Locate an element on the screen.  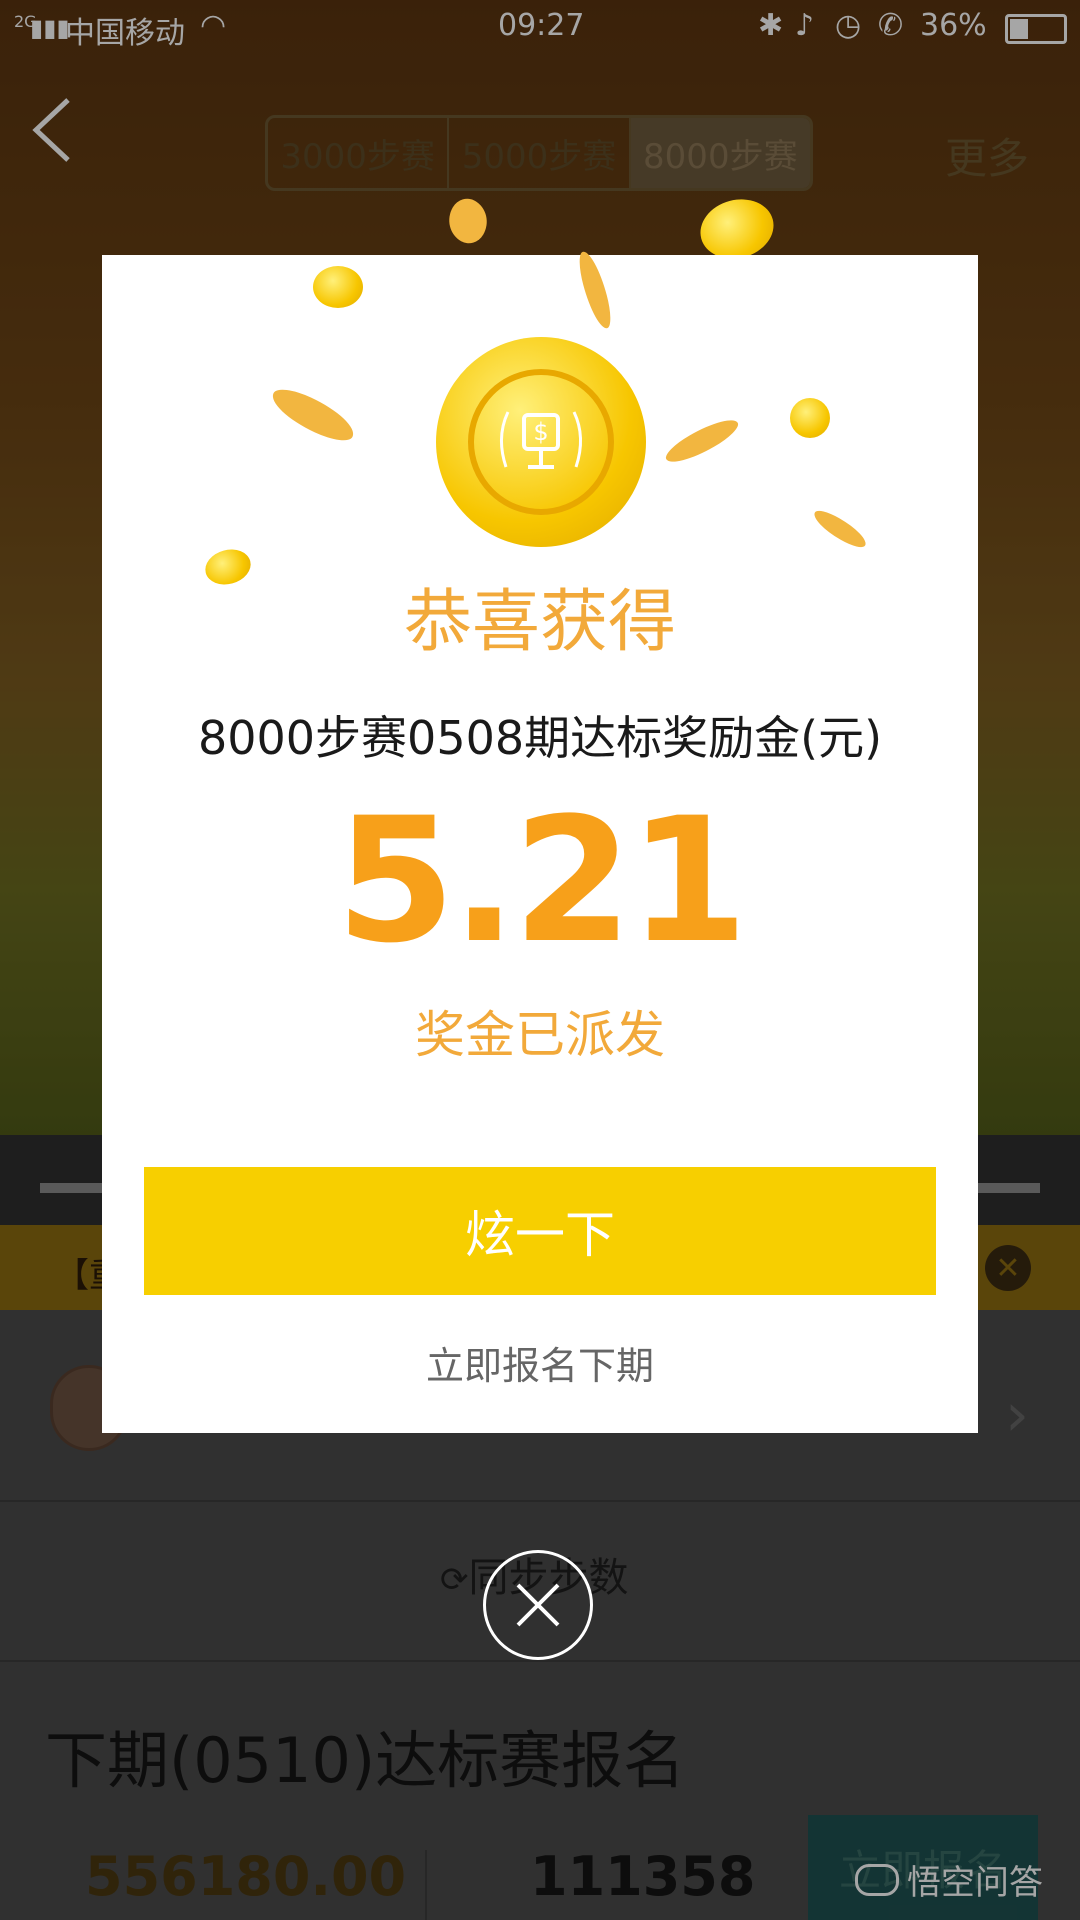
reward-description: 8000步赛0508期达标奖励金(元) is located at coordinates (540, 738).